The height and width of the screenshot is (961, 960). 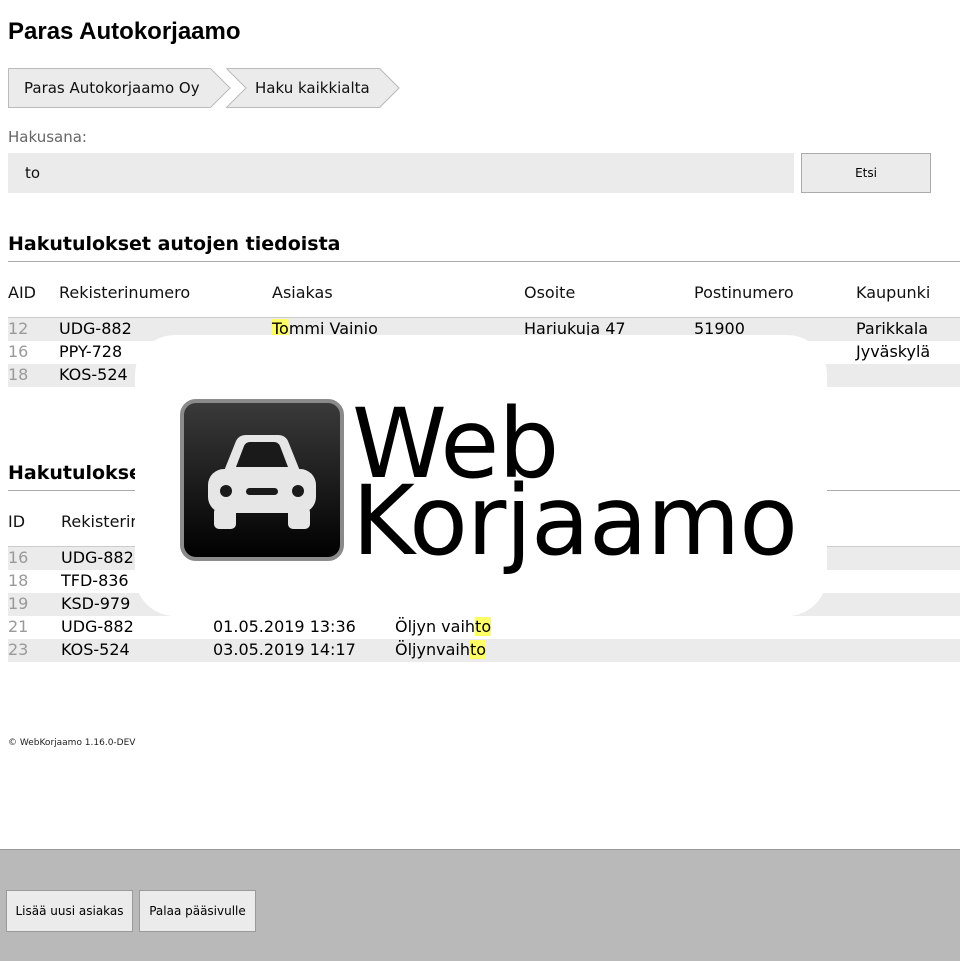 I want to click on cell-description-text: Öljynvaih, so click(x=432, y=649).